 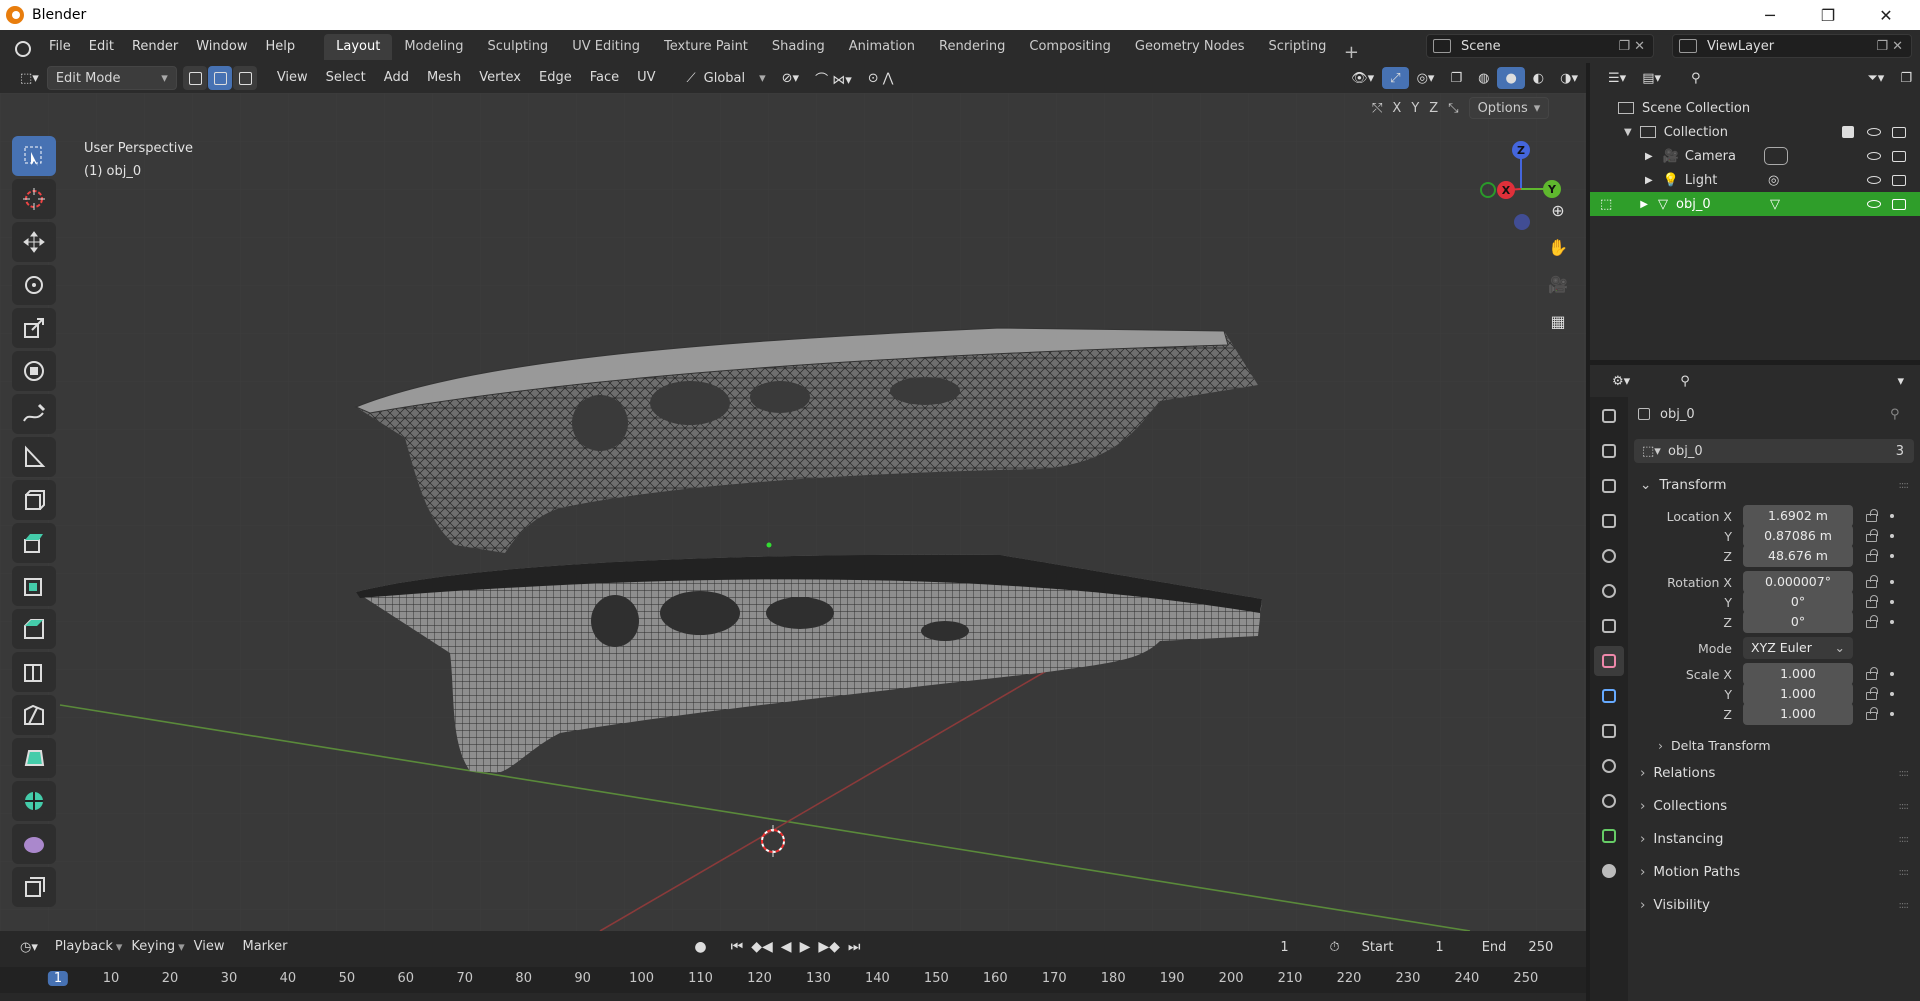 What do you see at coordinates (1899, 156) in the screenshot?
I see `camera-render-icon` at bounding box center [1899, 156].